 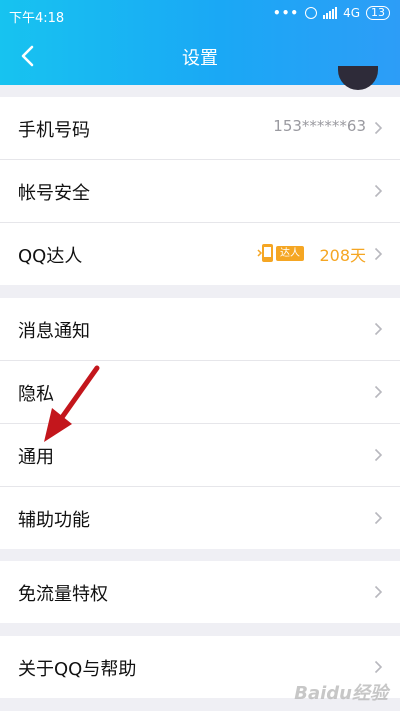 I want to click on row-label: 消息通知, so click(x=54, y=331).